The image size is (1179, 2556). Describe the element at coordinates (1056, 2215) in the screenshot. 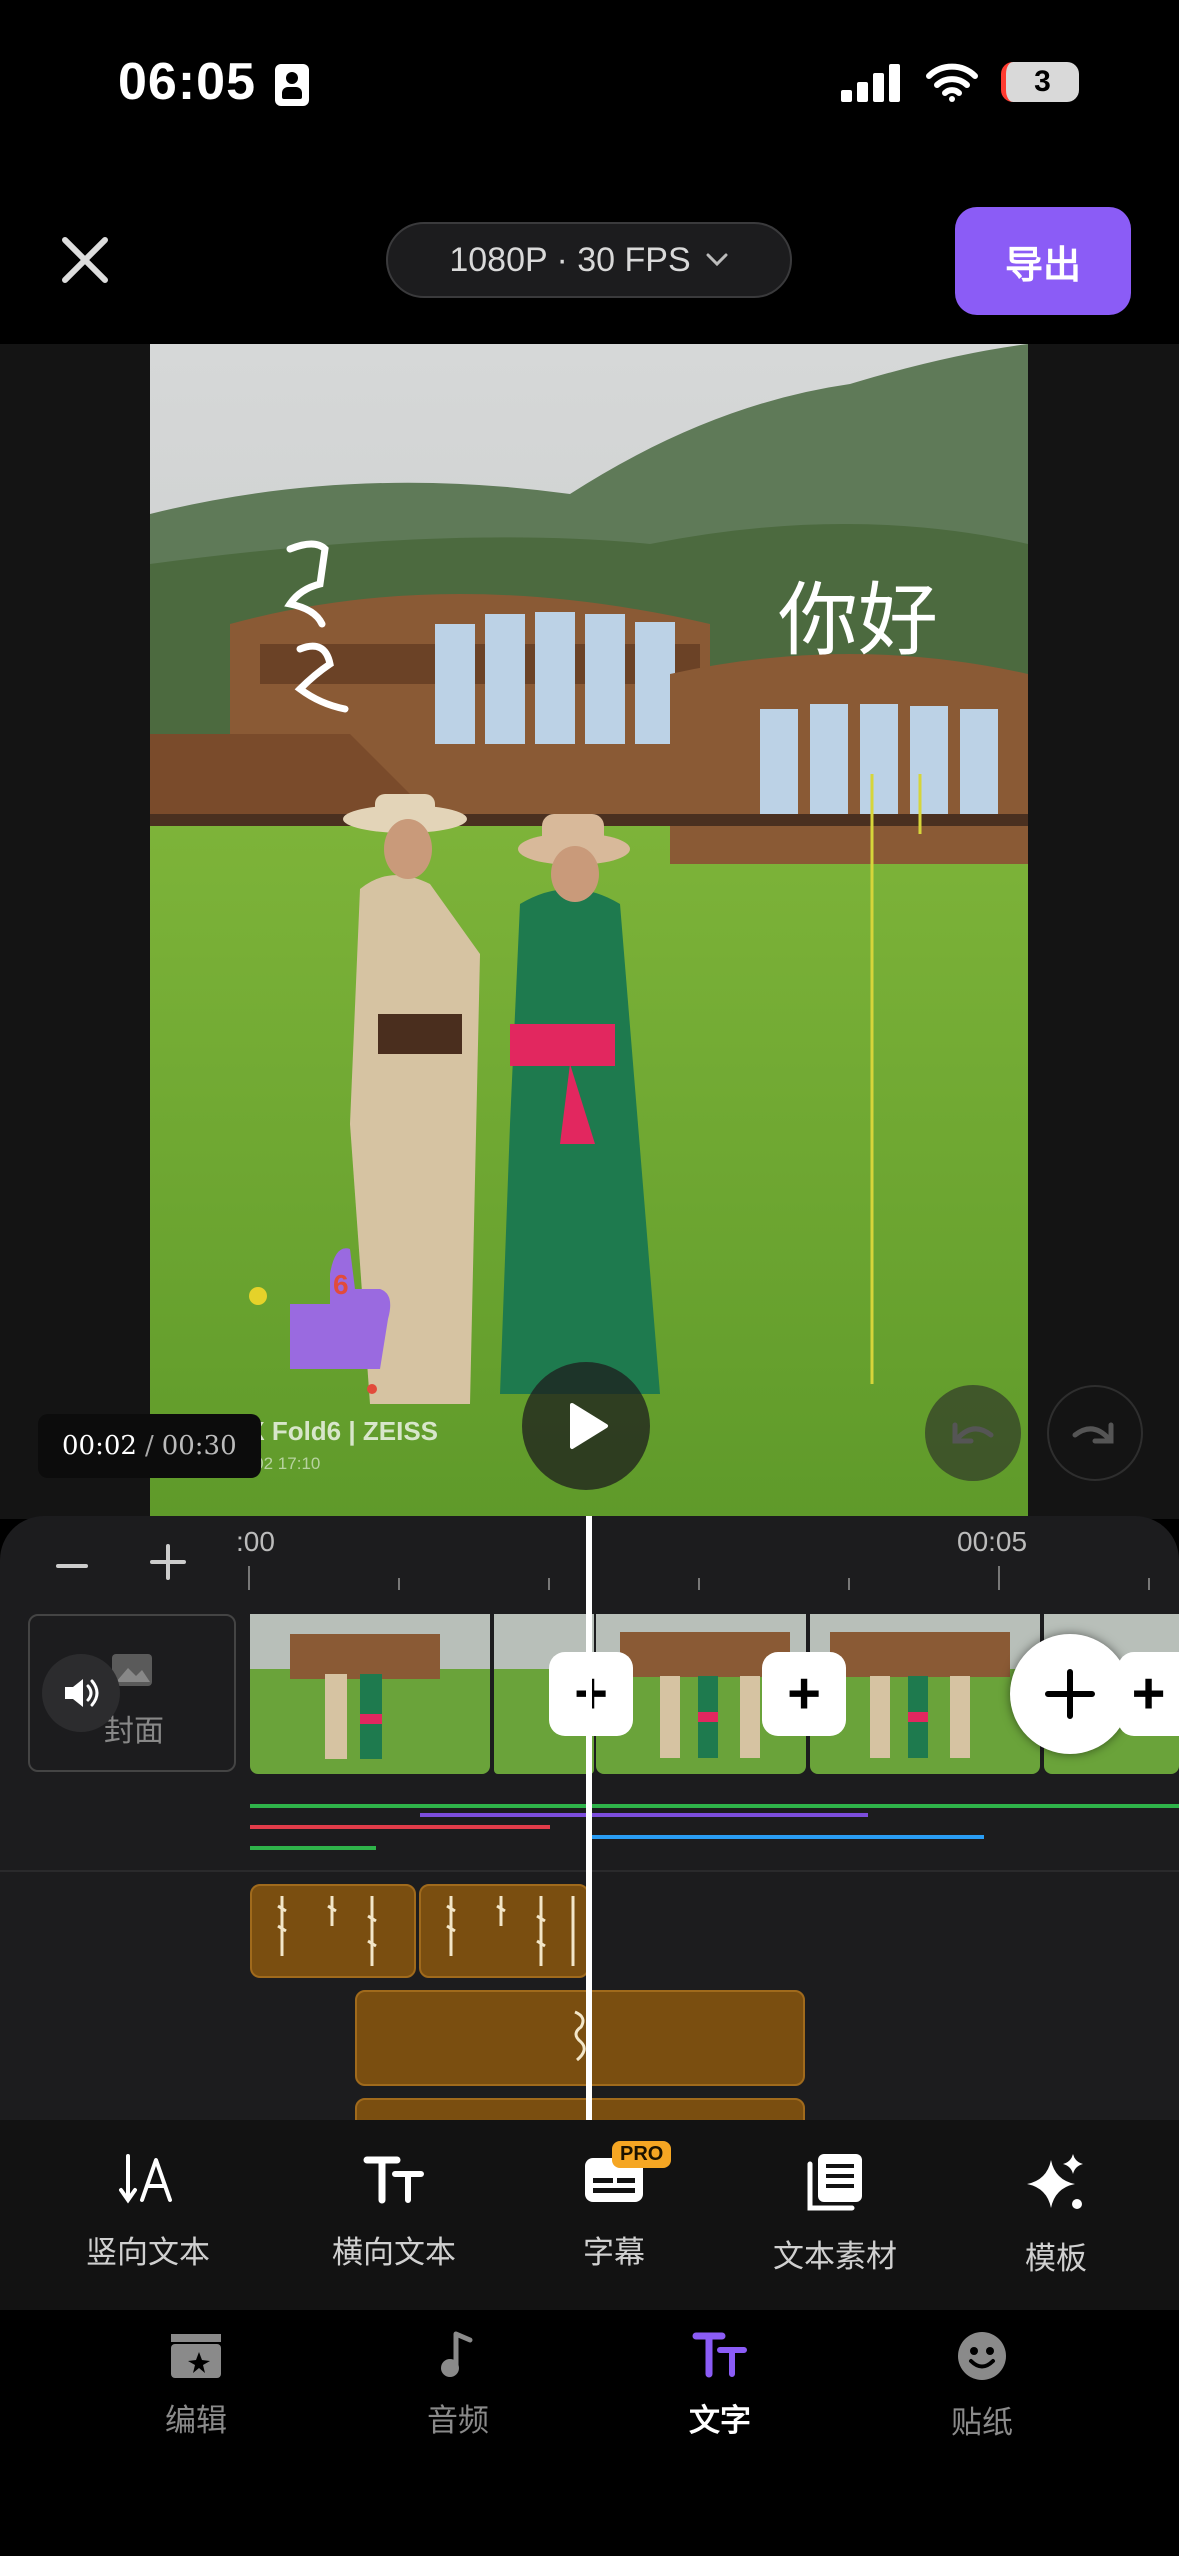

I see `tool-template: 模板` at that location.